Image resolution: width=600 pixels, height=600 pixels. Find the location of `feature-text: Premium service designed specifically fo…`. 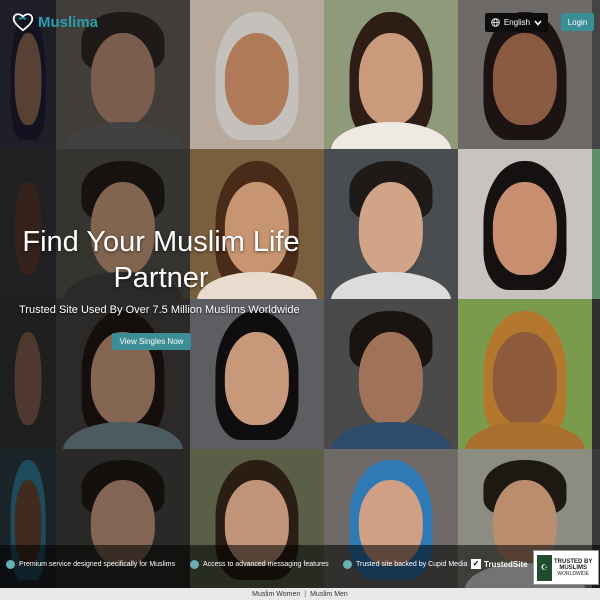

feature-text: Premium service designed specifically fo… is located at coordinates (97, 564).